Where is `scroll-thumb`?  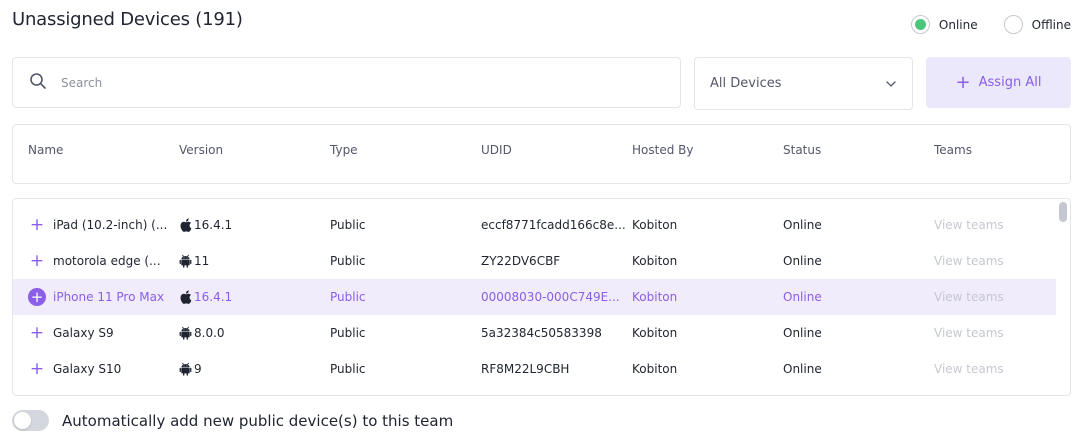 scroll-thumb is located at coordinates (1063, 212).